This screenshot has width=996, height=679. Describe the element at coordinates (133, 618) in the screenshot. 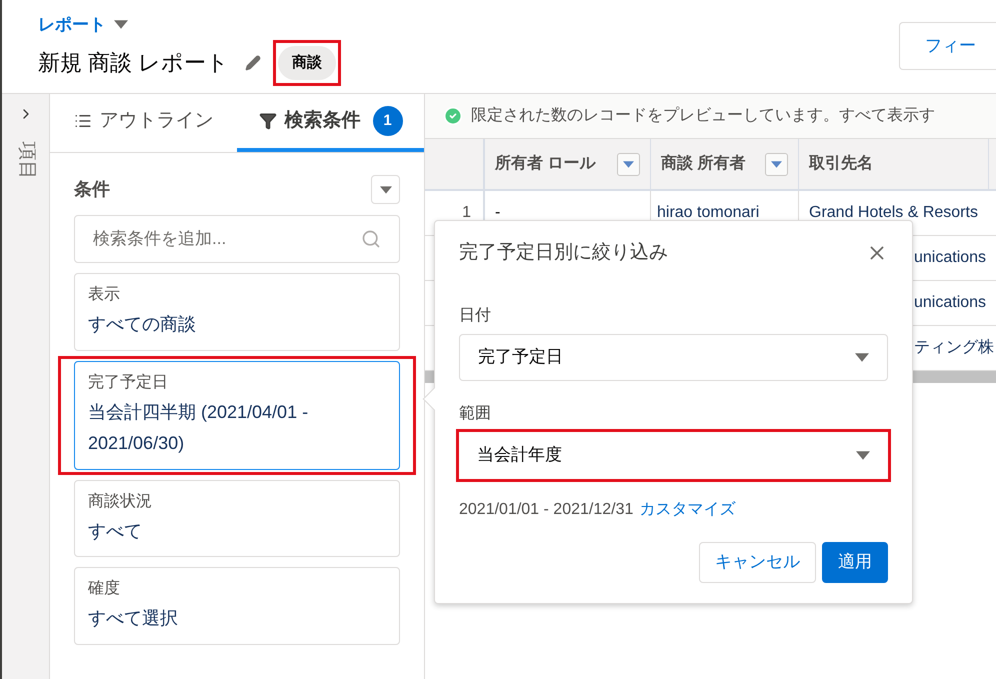

I see `filter-value: すべて選択` at that location.